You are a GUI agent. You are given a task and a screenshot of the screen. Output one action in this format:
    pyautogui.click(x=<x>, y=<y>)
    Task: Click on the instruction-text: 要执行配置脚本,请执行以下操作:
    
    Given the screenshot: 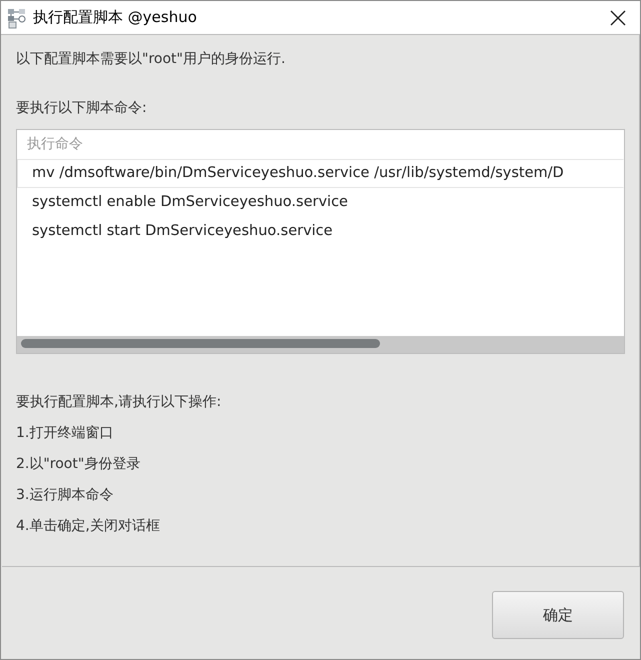 What is the action you would take?
    pyautogui.click(x=119, y=402)
    